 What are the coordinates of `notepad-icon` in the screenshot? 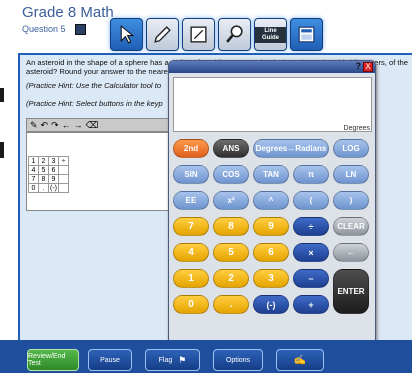 It's located at (198, 34).